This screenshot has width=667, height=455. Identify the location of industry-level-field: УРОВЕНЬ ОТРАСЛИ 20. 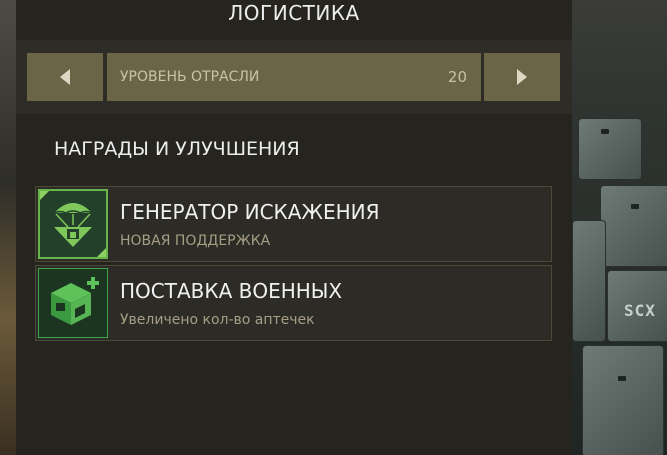
(294, 77).